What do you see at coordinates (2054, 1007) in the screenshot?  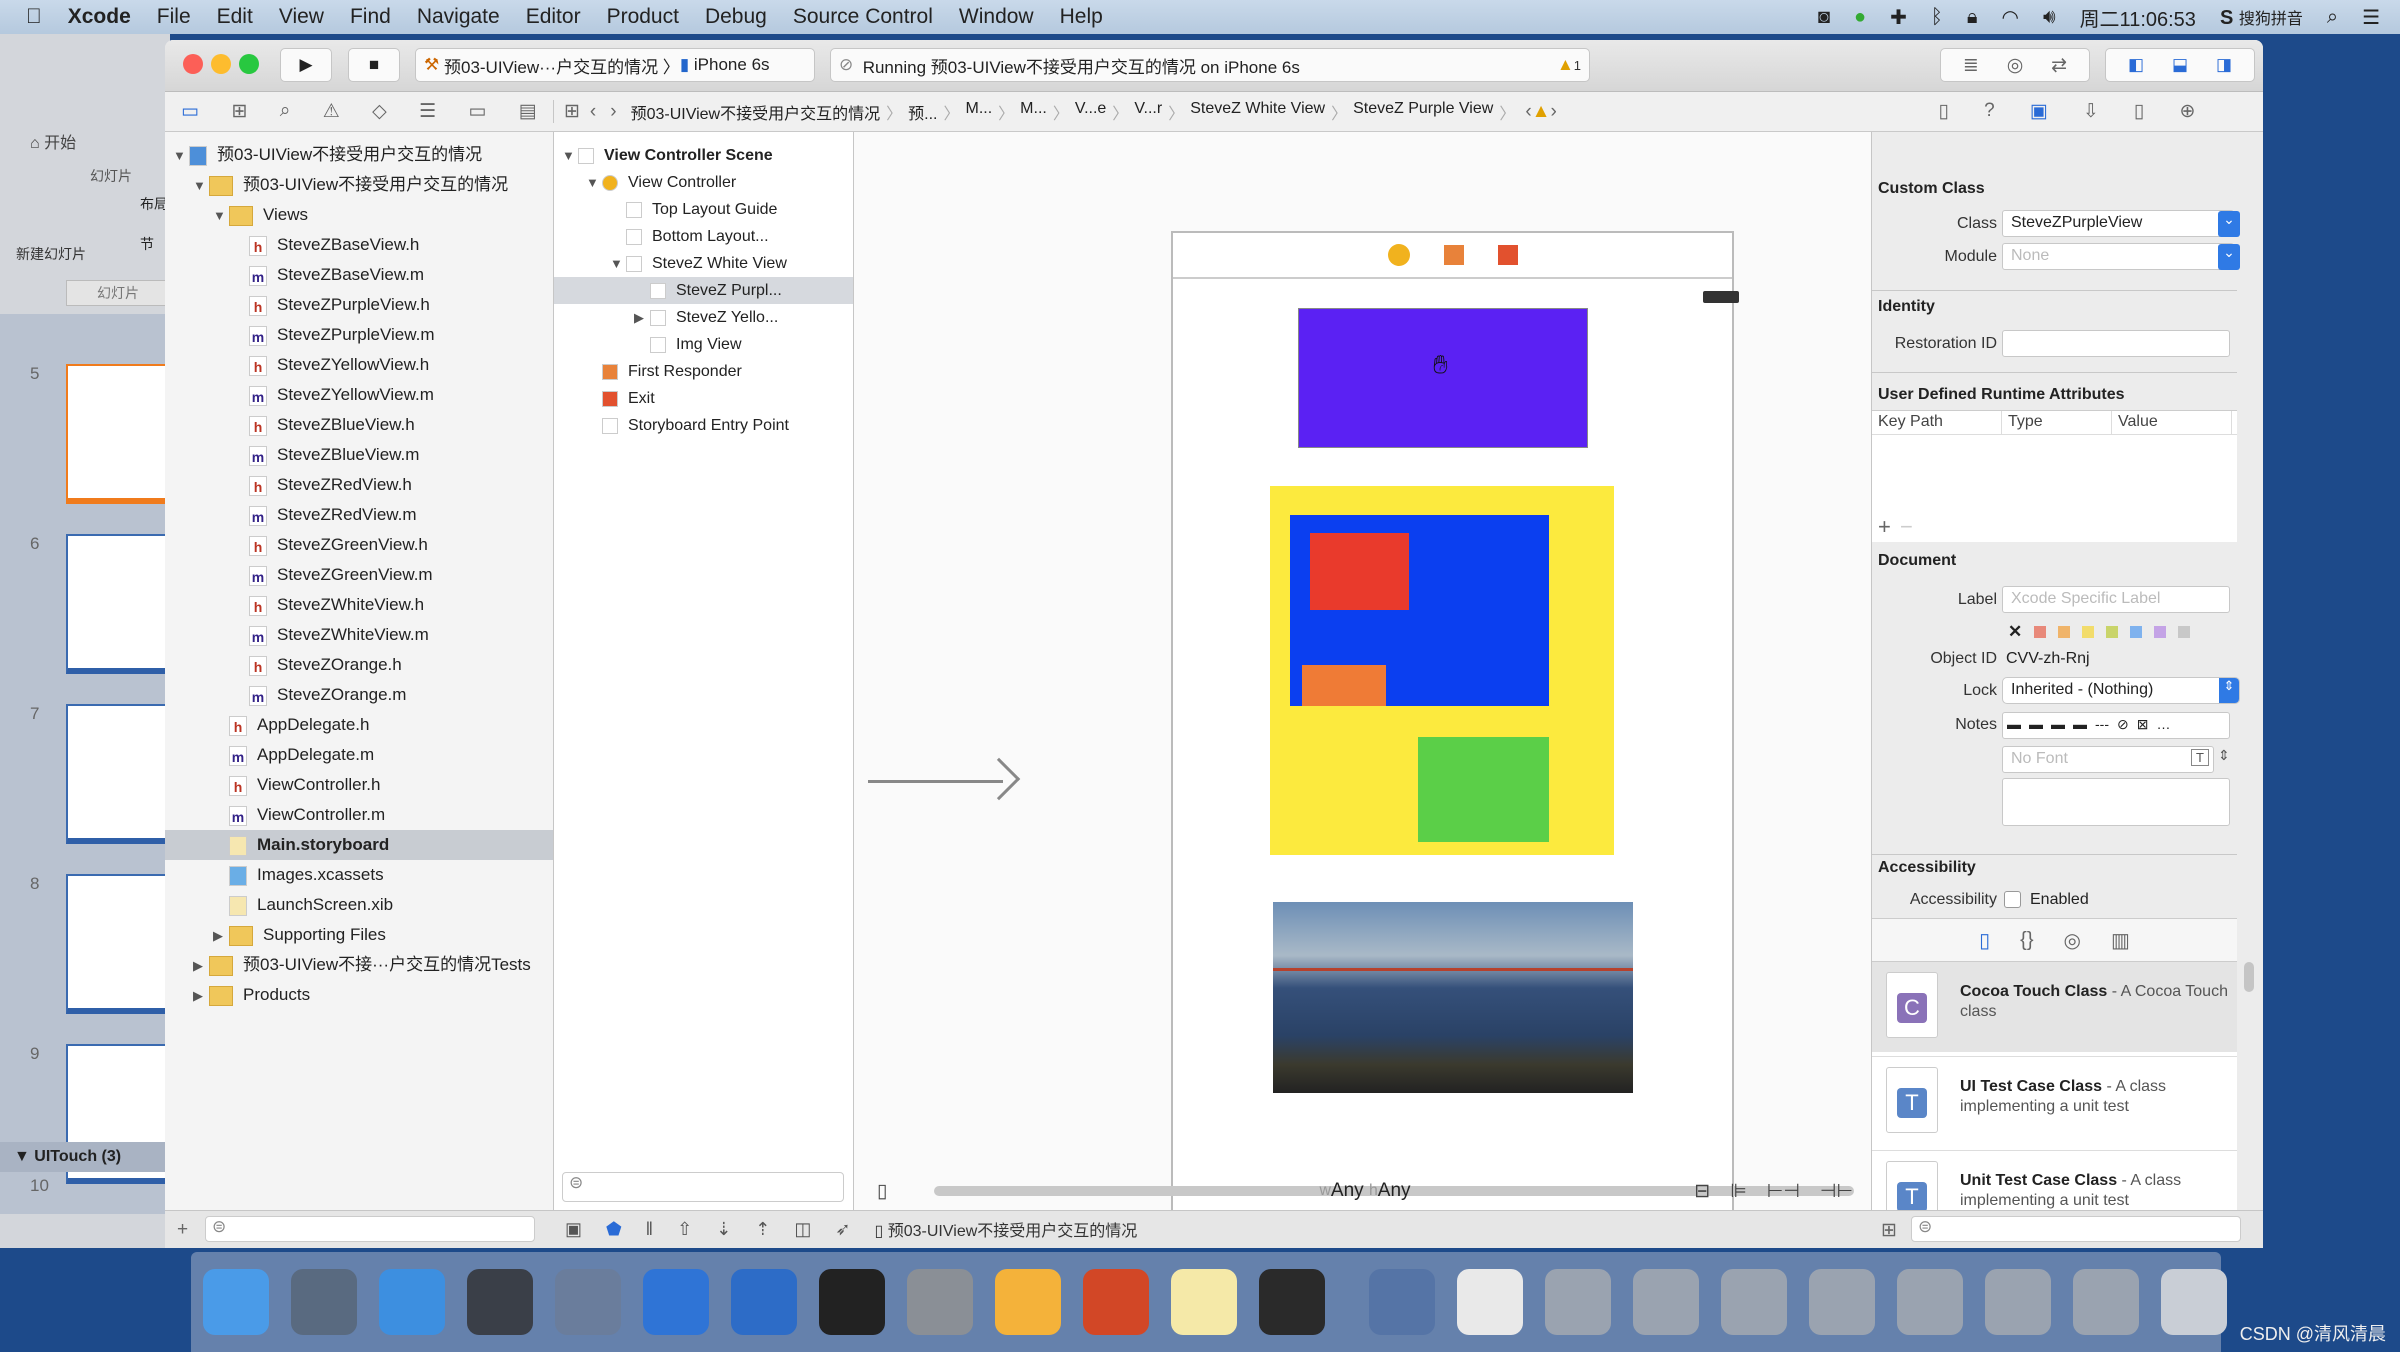 I see `library-item: C Cocoa Touch Class - A Cocoa Touch class` at bounding box center [2054, 1007].